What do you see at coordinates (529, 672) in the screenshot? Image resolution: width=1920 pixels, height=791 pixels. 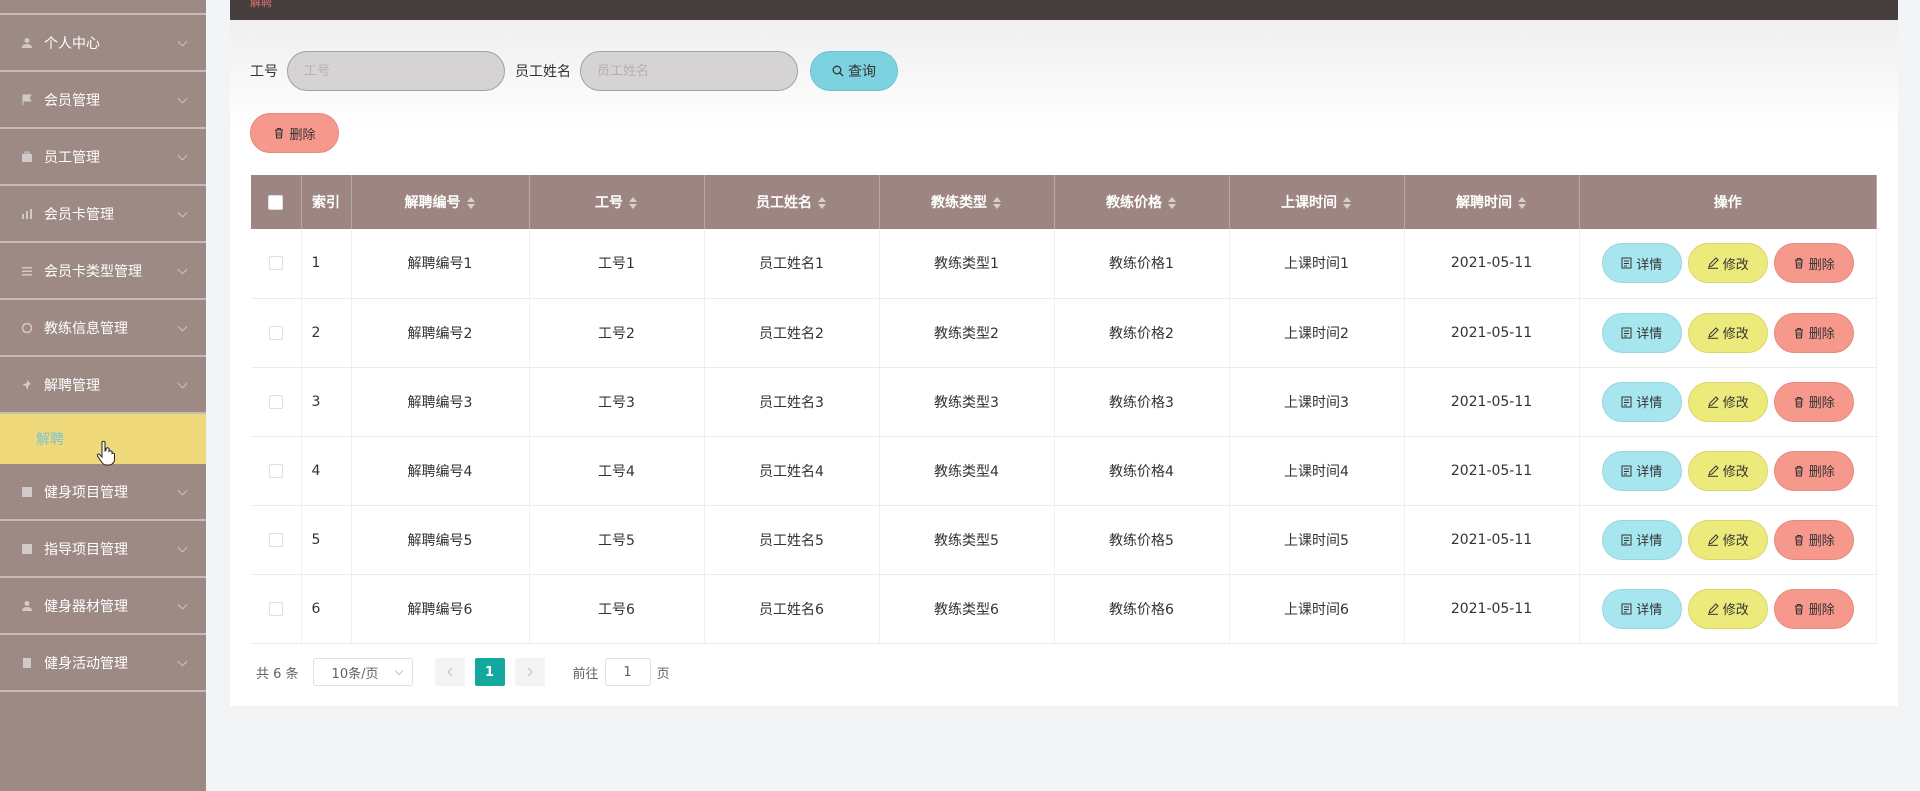 I see `next-page-button` at bounding box center [529, 672].